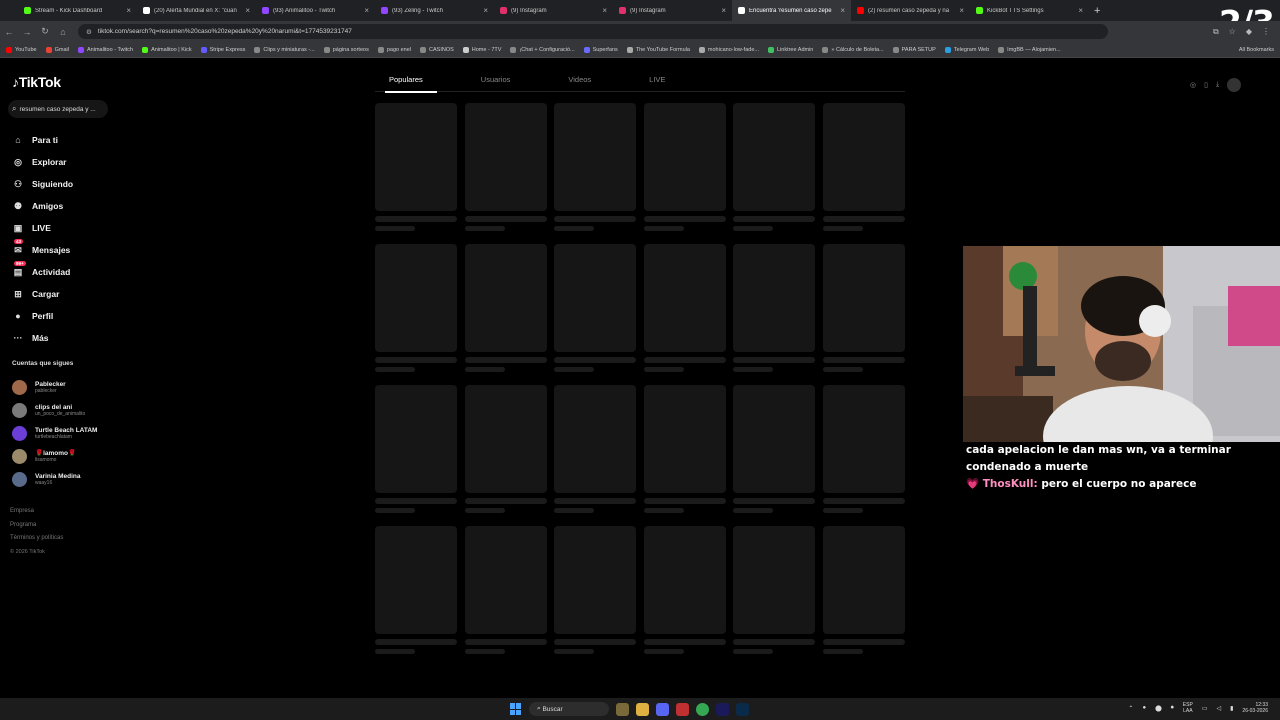 This screenshot has height=720, width=1280. What do you see at coordinates (167, 49) in the screenshot?
I see `bookmark-item: Animalitoo | Kick` at bounding box center [167, 49].